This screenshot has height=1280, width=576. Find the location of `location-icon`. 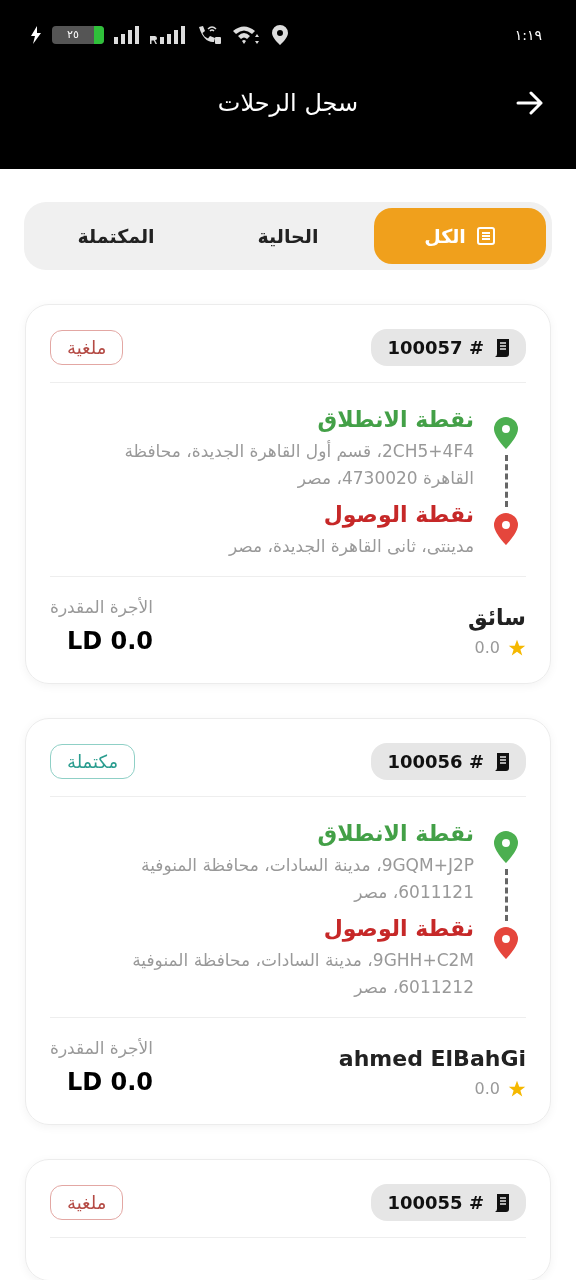

location-icon is located at coordinates (280, 35).